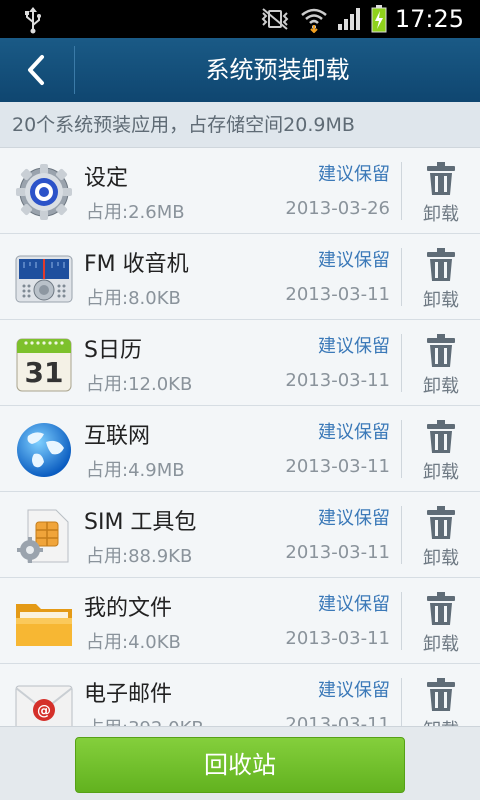 The image size is (480, 800). What do you see at coordinates (135, 212) in the screenshot?
I see `app-size: 占用:2.6MB` at bounding box center [135, 212].